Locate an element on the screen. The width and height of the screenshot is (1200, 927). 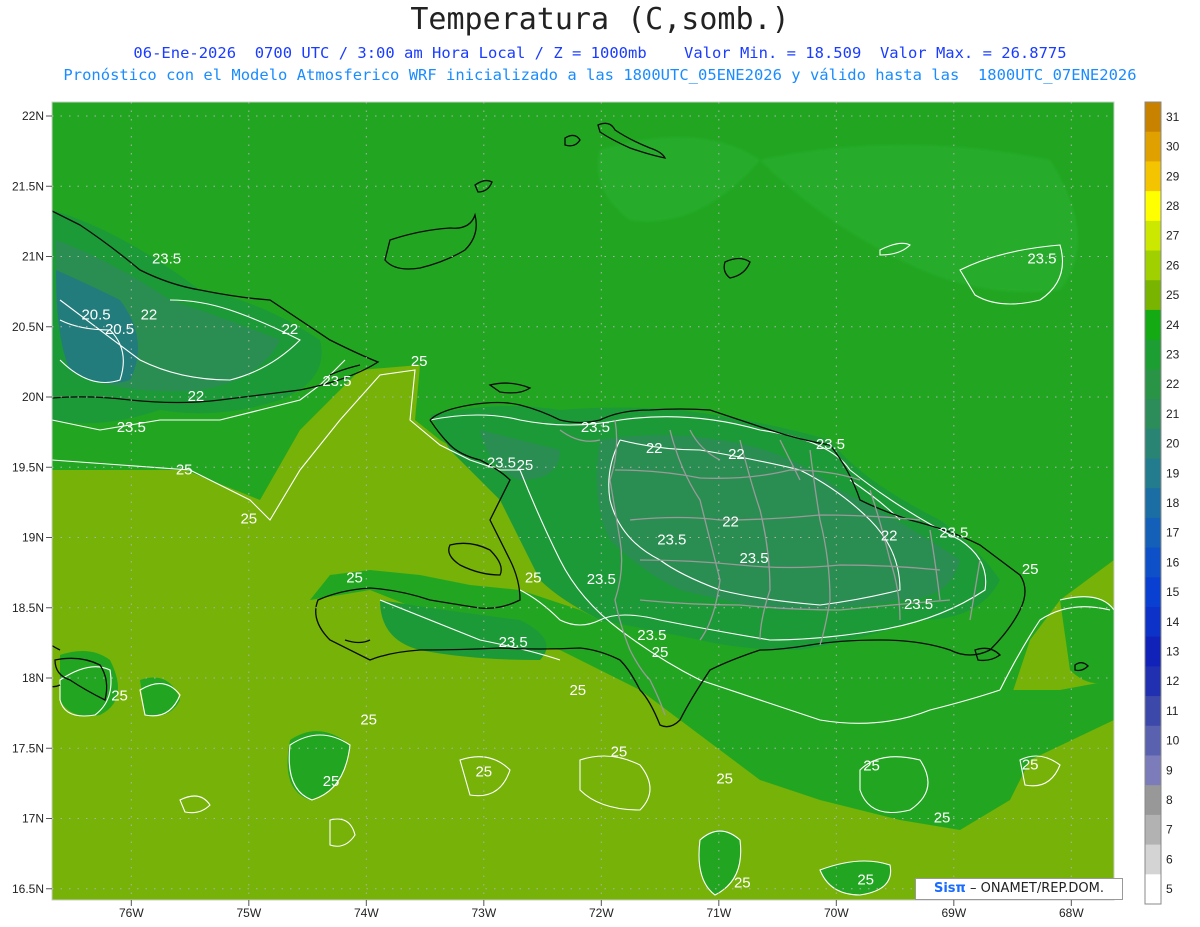
colorbar-label: 14 is located at coordinates (1173, 622).